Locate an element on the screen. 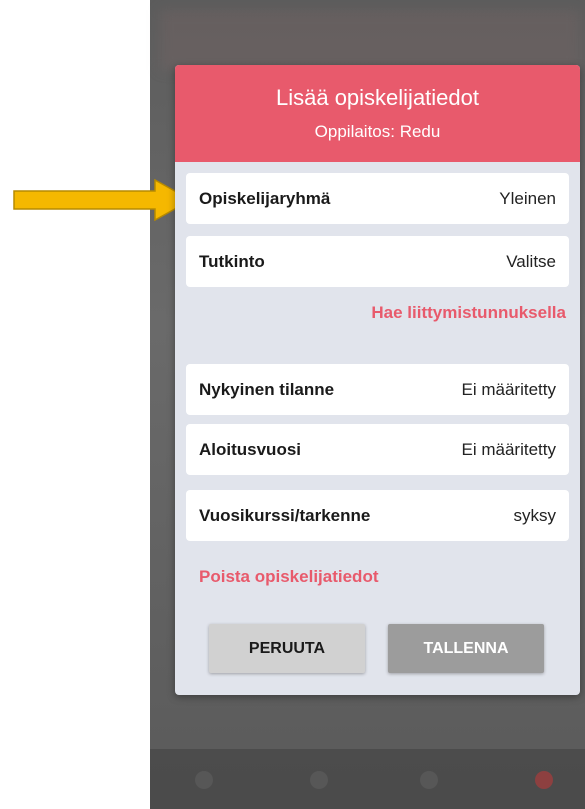 This screenshot has height=809, width=585. search-by-join-code-link: Hae liittymistunnuksella is located at coordinates (468, 313).